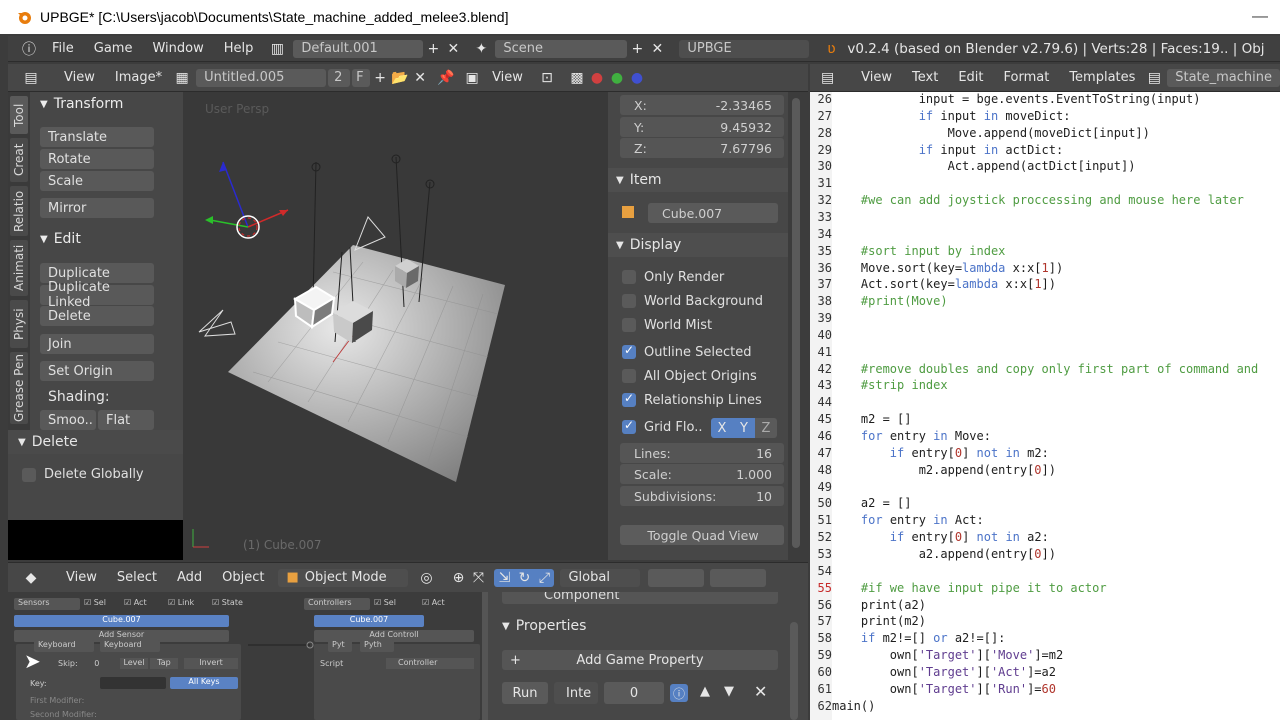  I want to click on grid-axis-z-toggle: Z, so click(766, 428).